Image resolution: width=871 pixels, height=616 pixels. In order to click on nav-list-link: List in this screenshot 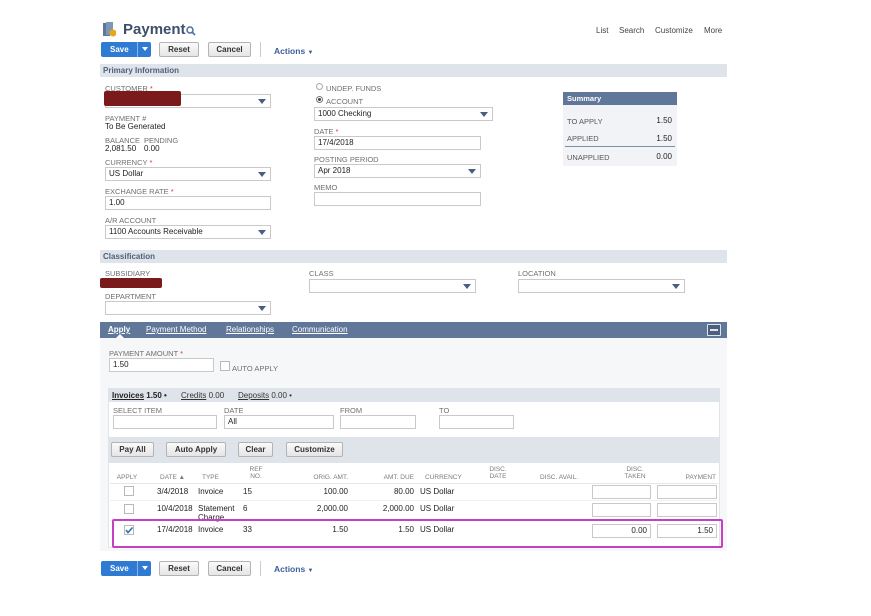, I will do `click(602, 30)`.